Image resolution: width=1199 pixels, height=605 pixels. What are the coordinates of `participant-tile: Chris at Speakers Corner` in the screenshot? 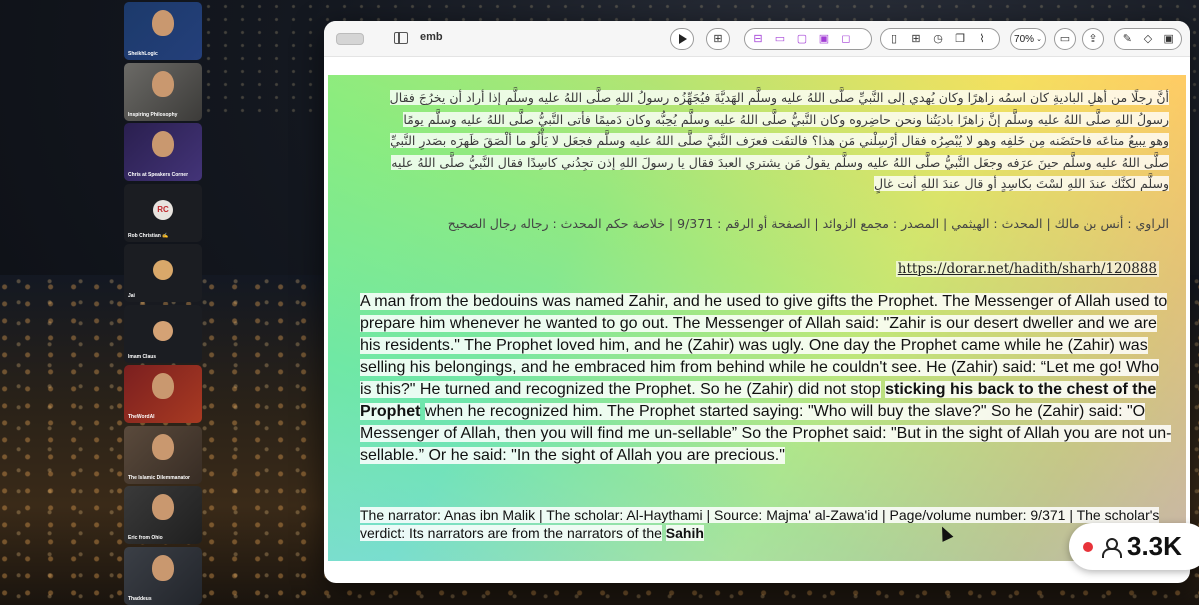 It's located at (163, 152).